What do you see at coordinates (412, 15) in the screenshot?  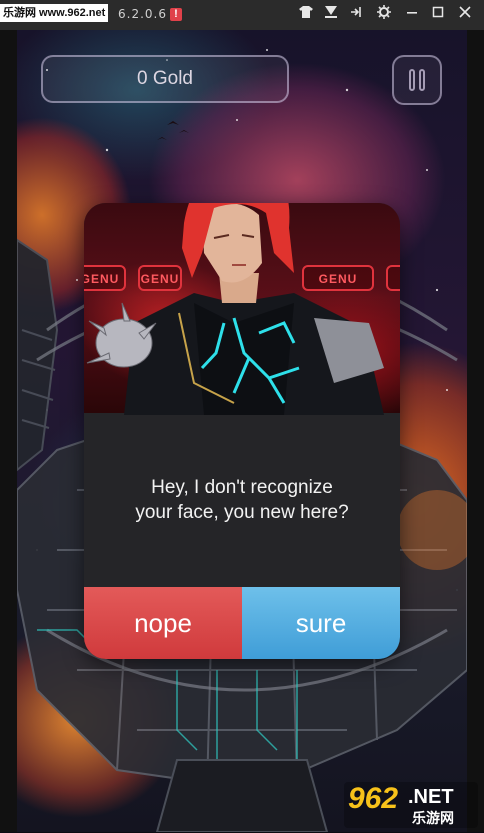 I see `minimize-icon` at bounding box center [412, 15].